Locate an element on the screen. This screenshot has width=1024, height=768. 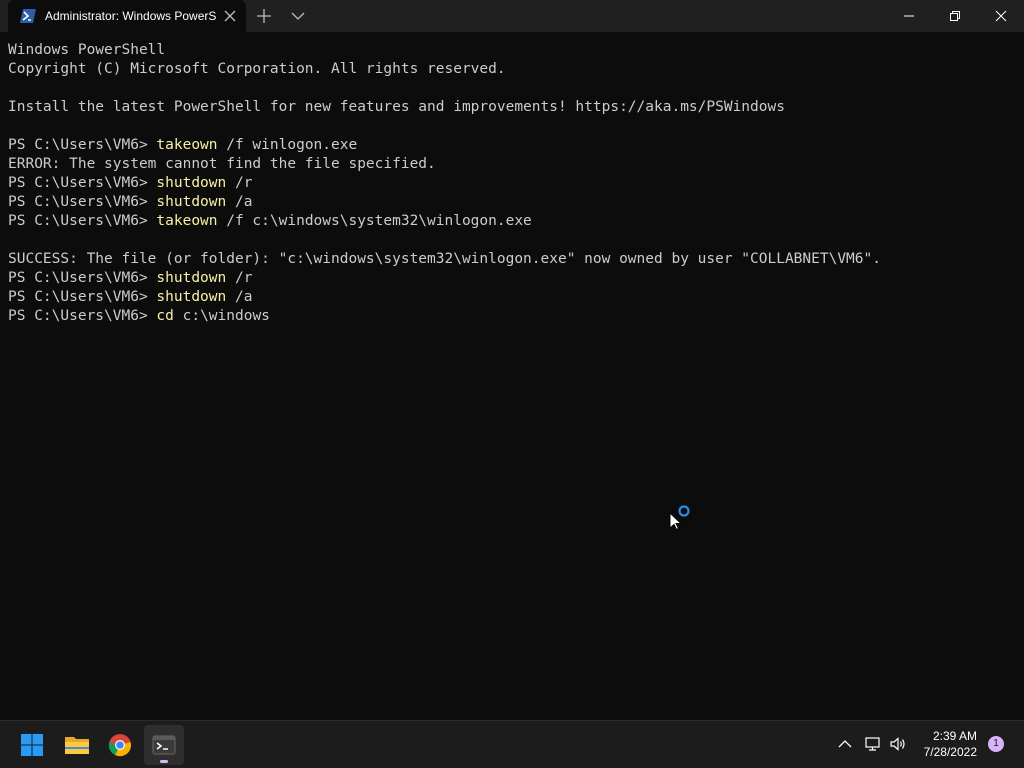
minimize-icon is located at coordinates (909, 16).